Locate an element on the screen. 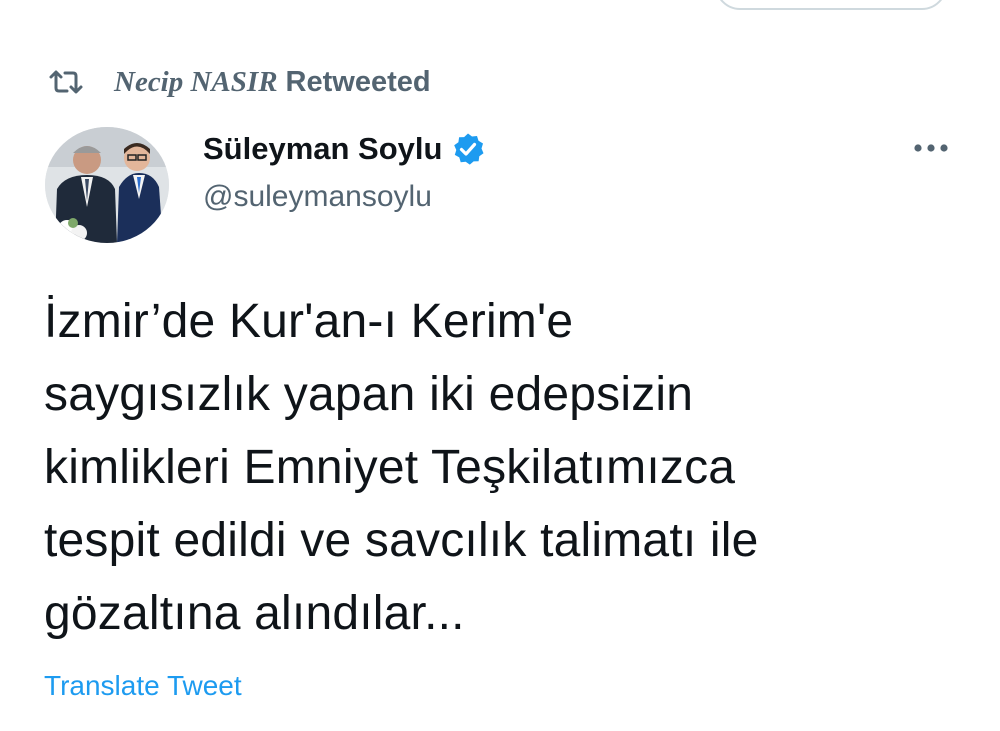 The height and width of the screenshot is (731, 1000). verified-badge-icon is located at coordinates (468, 149).